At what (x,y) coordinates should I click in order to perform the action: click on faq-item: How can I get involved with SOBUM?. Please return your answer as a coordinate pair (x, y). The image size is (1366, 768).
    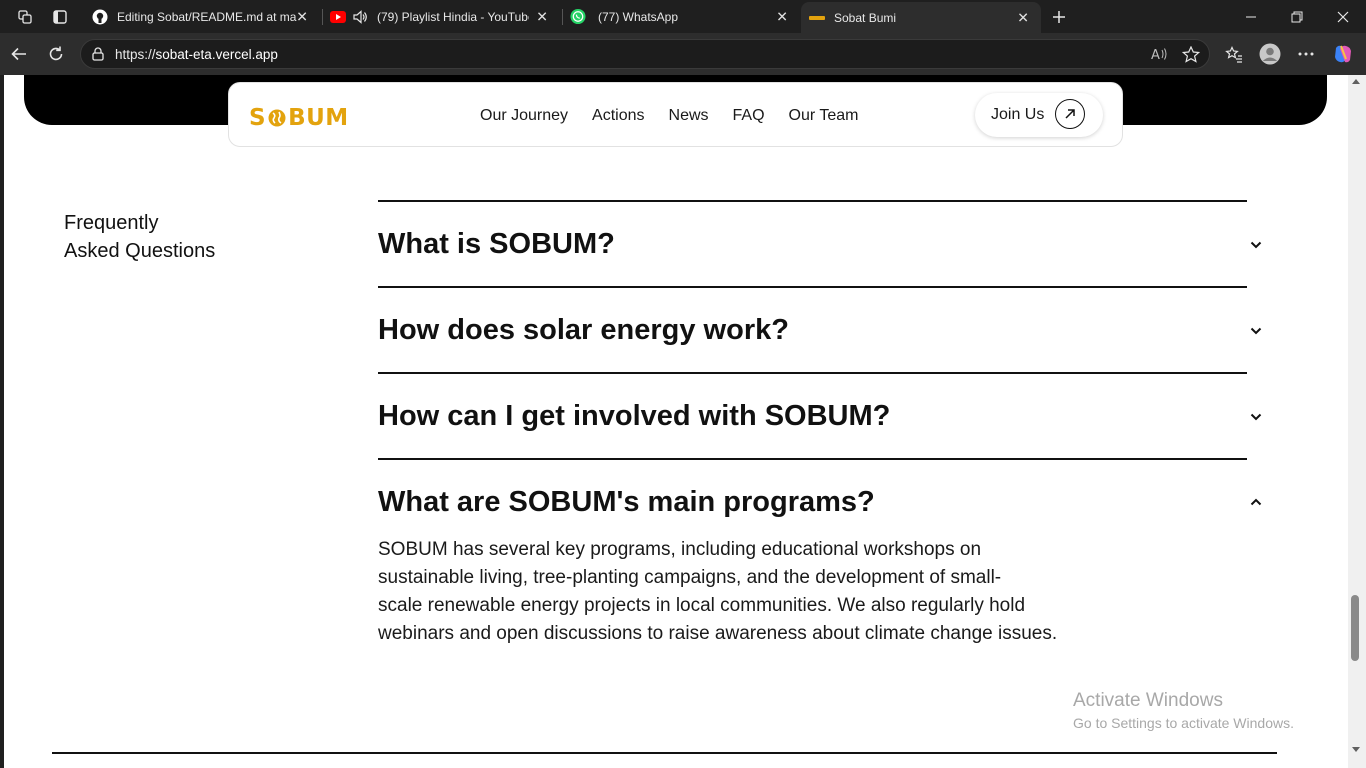
    Looking at the image, I should click on (820, 416).